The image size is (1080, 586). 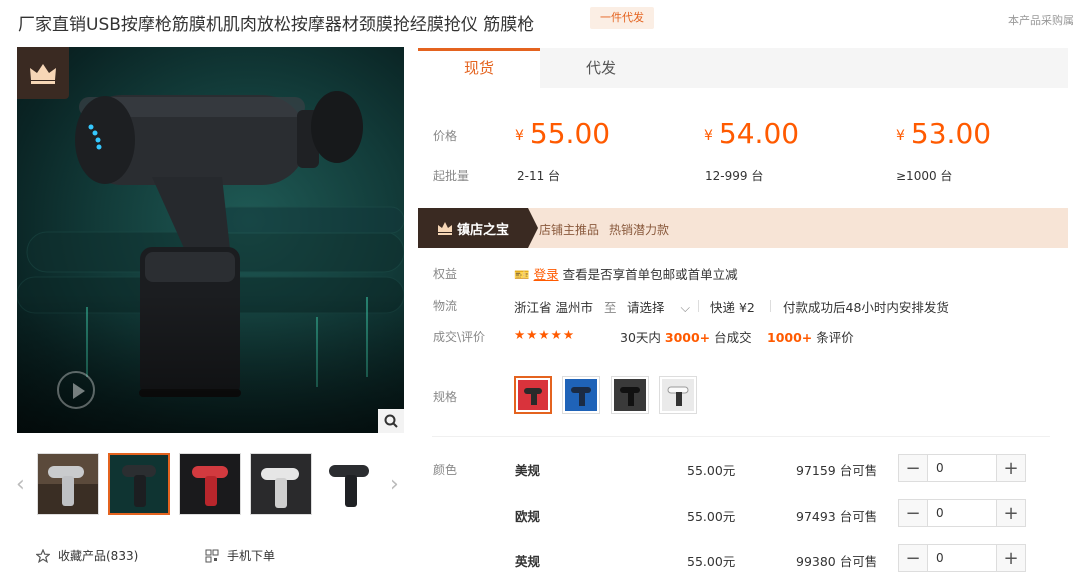 I want to click on moq-tier-1: 2-11 台, so click(x=539, y=176).